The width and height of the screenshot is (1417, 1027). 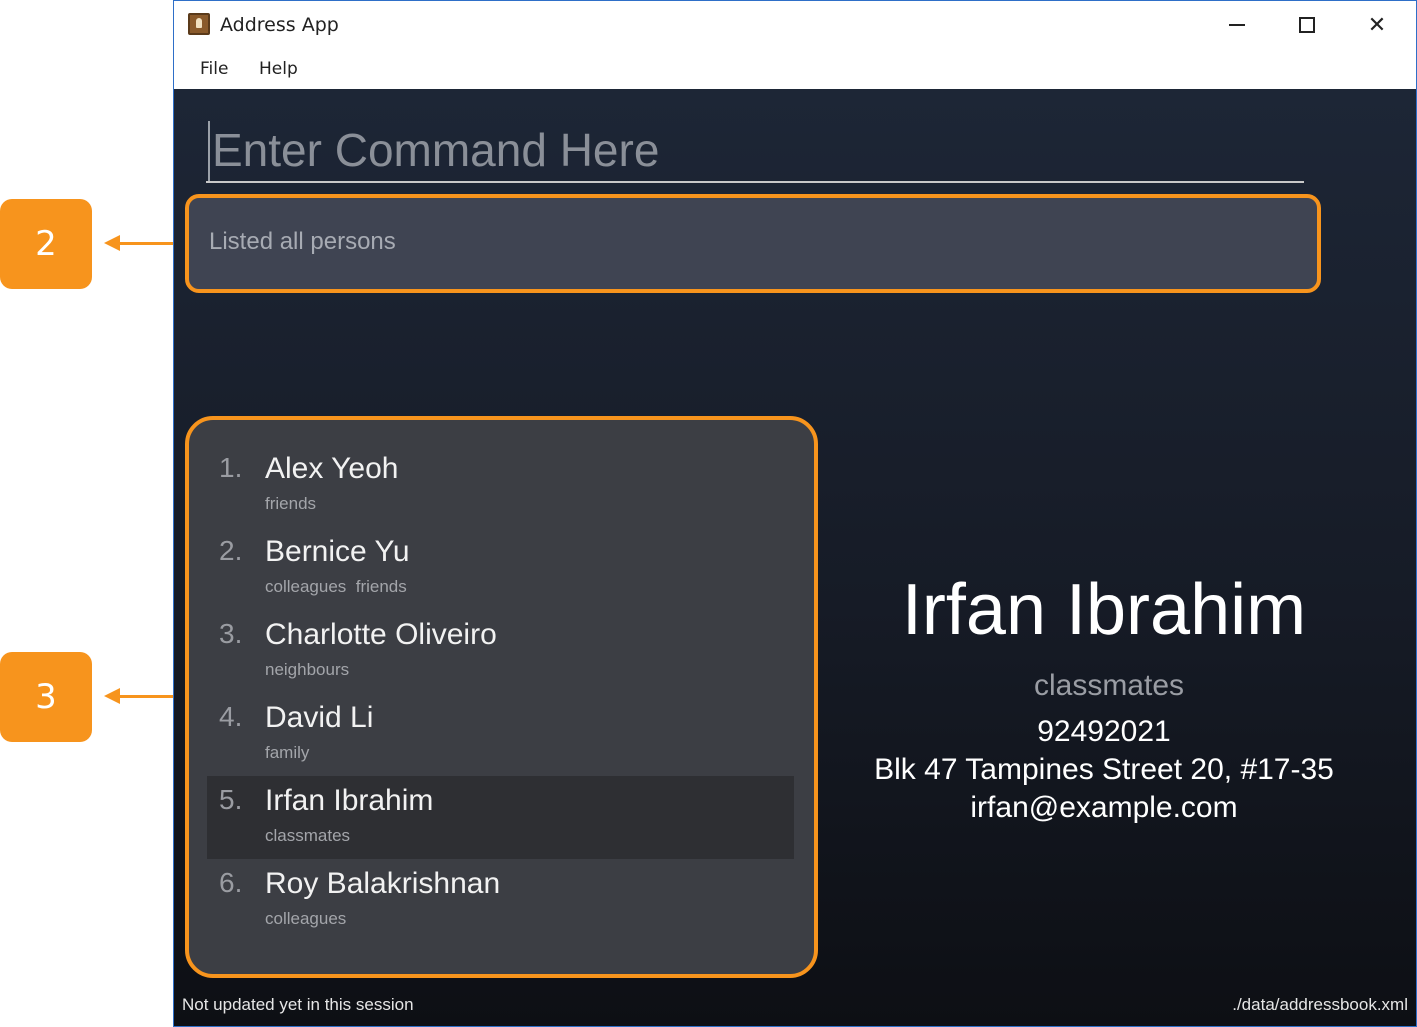 What do you see at coordinates (349, 800) in the screenshot?
I see `person-name: Irfan Ibrahim` at bounding box center [349, 800].